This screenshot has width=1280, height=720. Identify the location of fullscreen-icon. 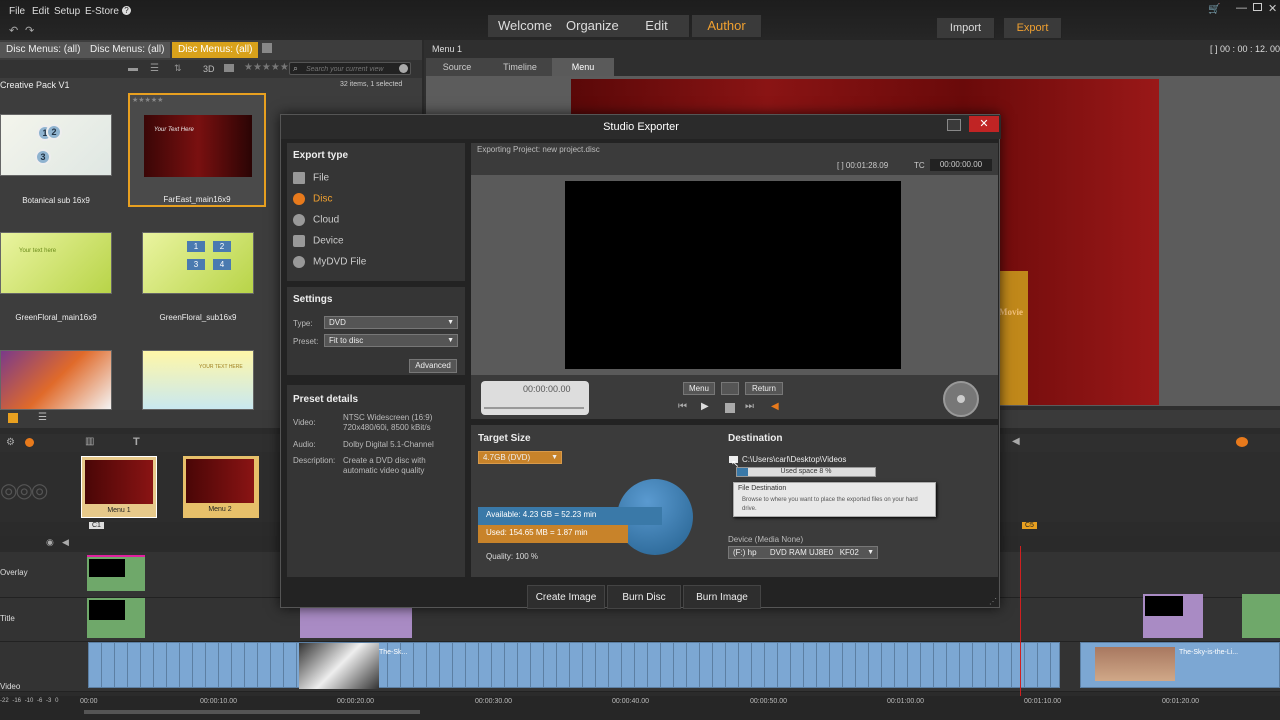
(730, 388).